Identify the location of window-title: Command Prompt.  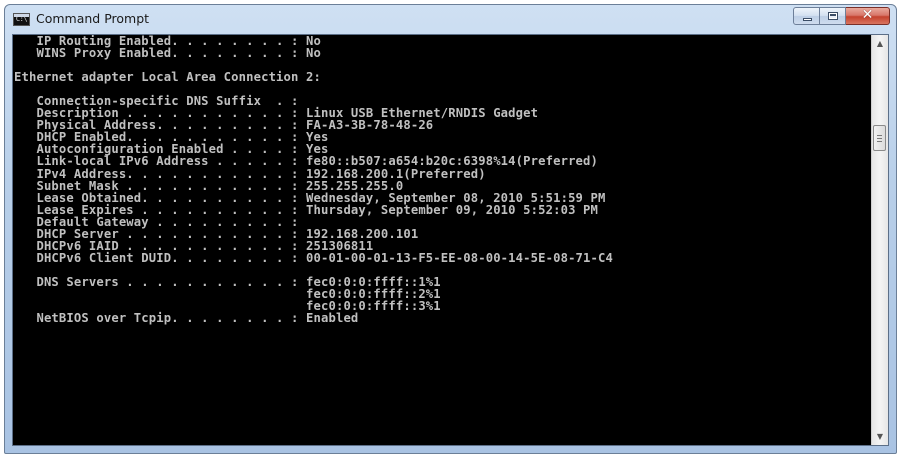
(93, 18).